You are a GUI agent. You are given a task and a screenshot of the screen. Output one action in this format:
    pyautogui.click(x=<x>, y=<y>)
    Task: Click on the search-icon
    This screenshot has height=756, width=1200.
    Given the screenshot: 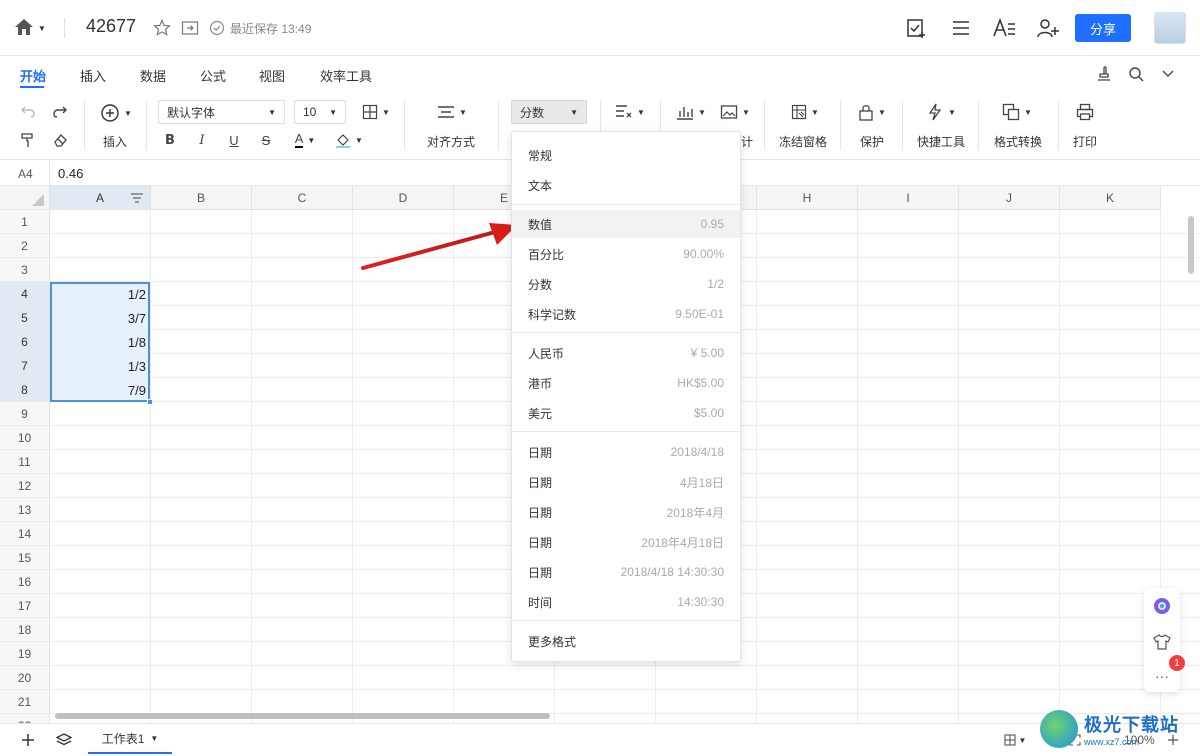 What is the action you would take?
    pyautogui.click(x=1136, y=74)
    